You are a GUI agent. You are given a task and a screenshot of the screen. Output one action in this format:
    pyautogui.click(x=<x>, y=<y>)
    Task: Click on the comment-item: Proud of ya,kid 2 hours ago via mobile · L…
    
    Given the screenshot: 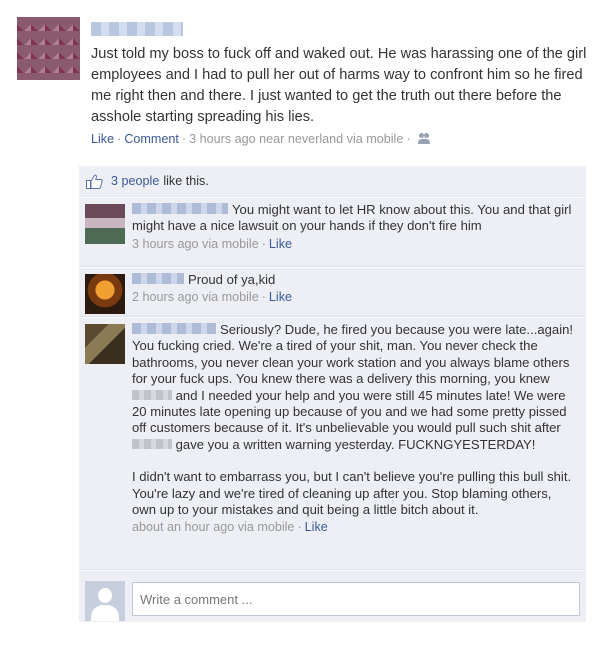 What is the action you would take?
    pyautogui.click(x=332, y=292)
    